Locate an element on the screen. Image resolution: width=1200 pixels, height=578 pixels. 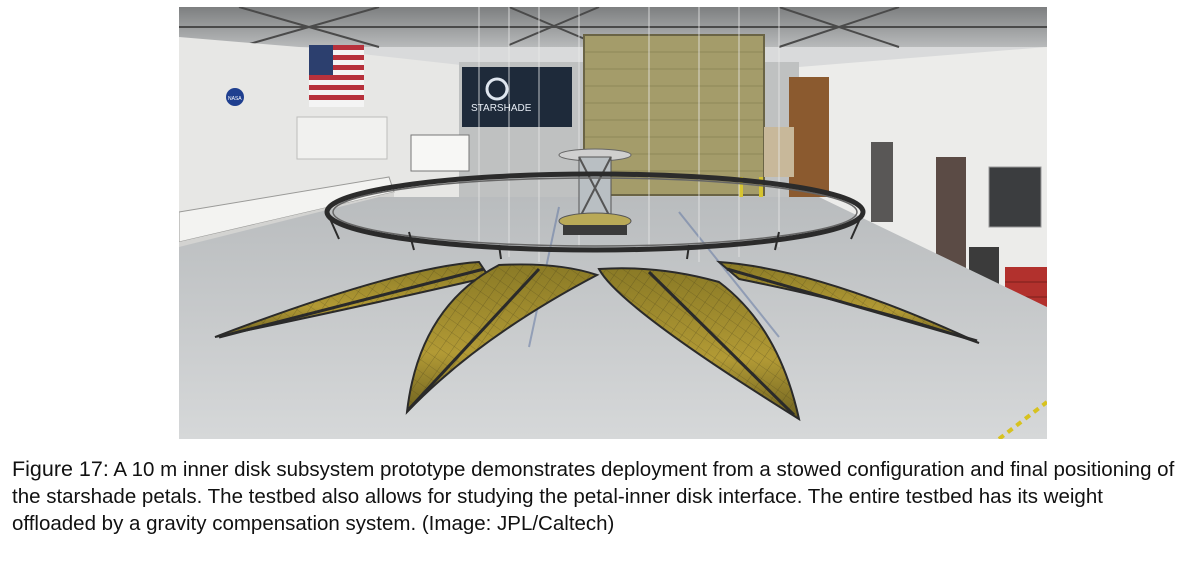
whiteboard is located at coordinates (440, 153).